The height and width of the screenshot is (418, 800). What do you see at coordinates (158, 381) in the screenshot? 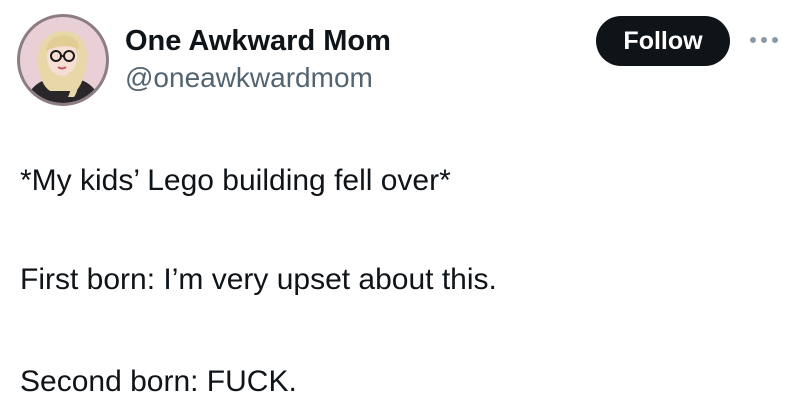
I see `tweet-text-line: Second born: FUCK.` at bounding box center [158, 381].